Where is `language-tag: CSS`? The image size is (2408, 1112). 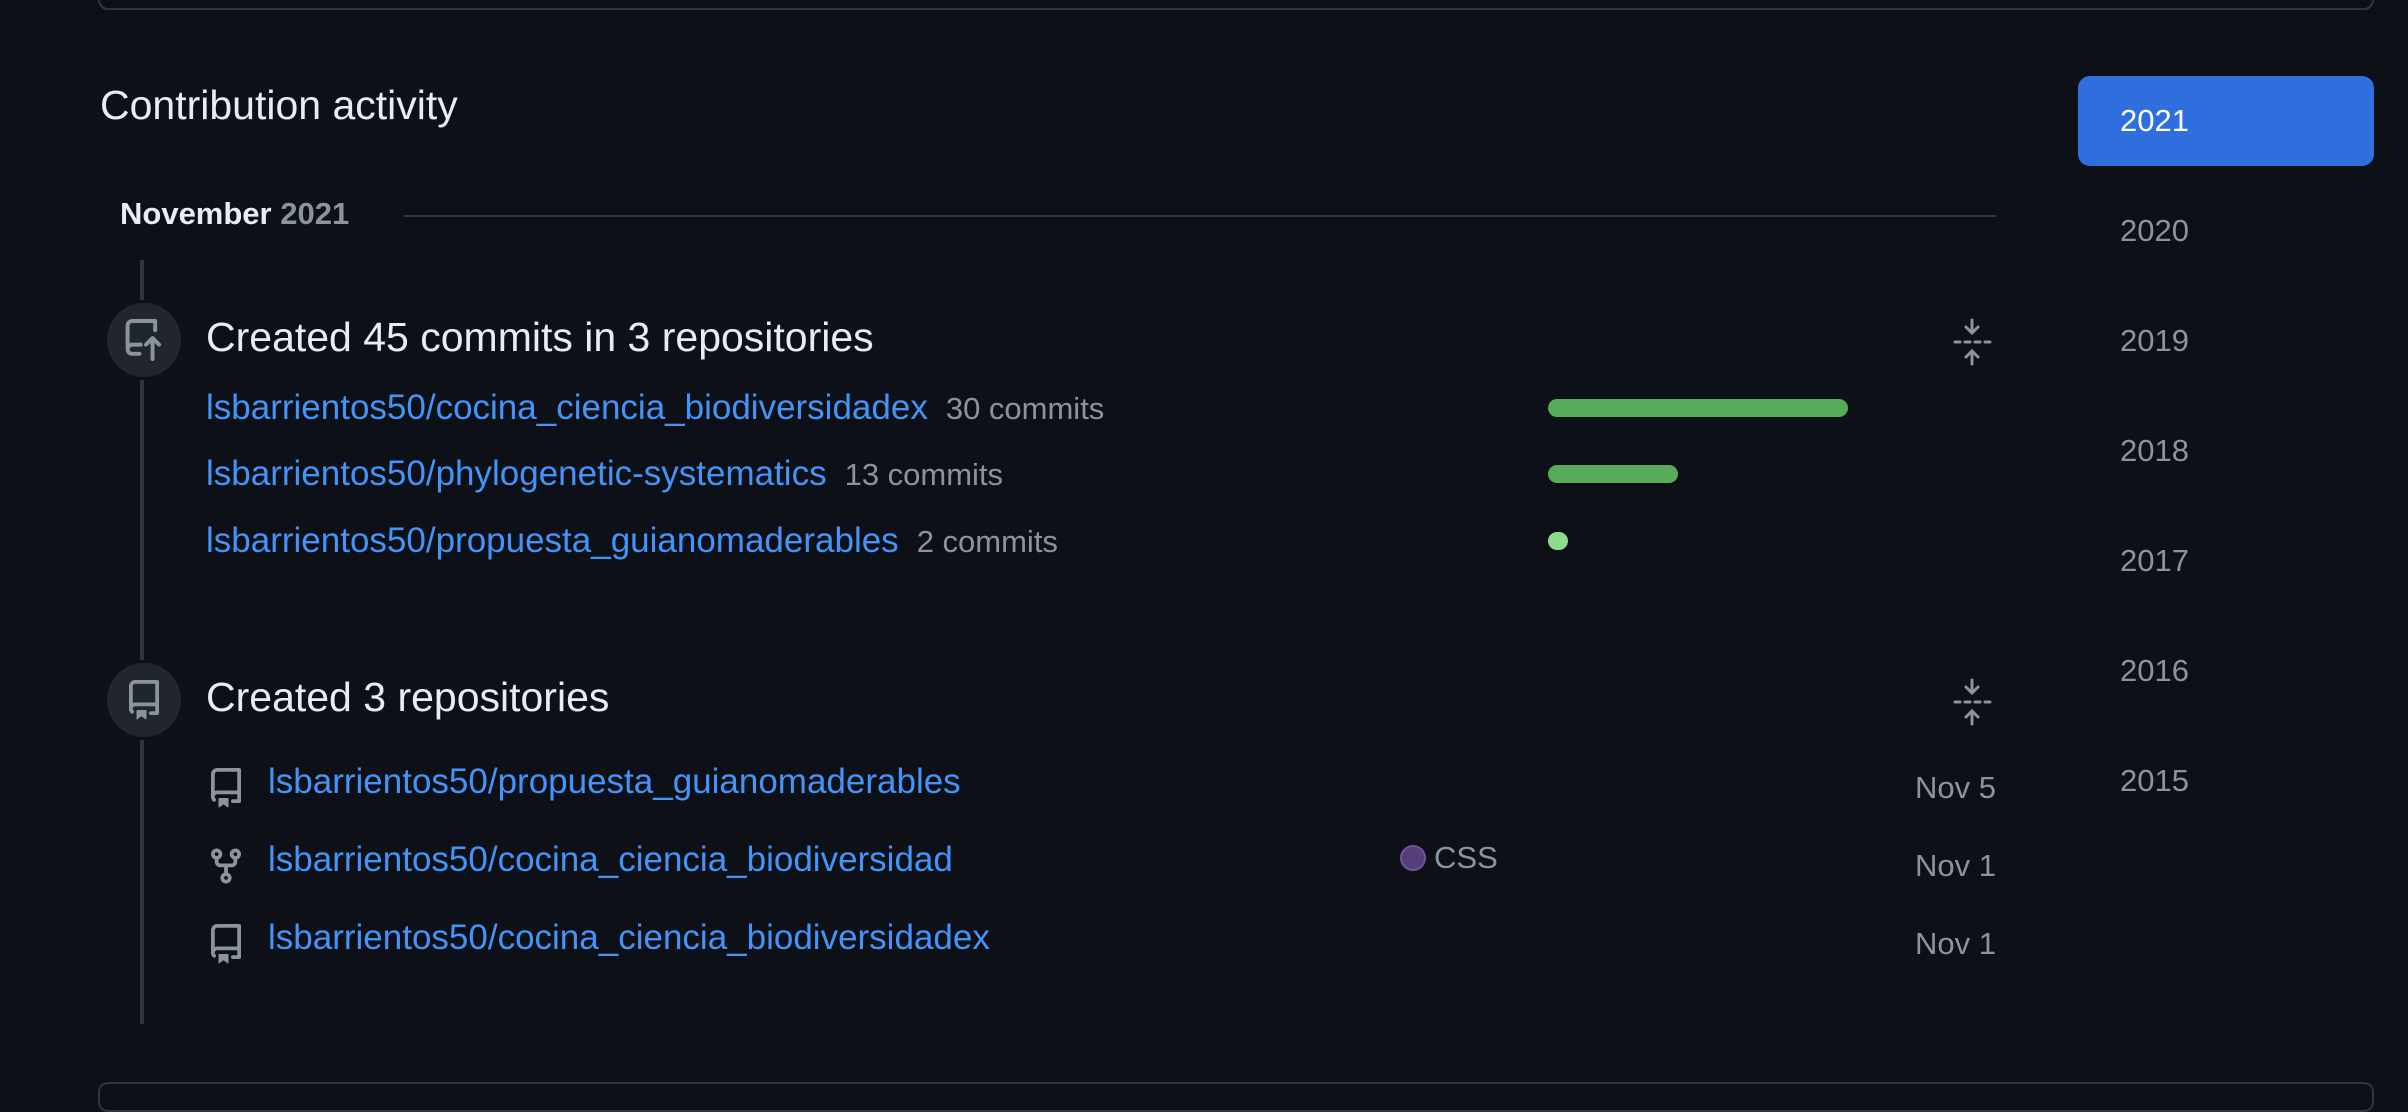
language-tag: CSS is located at coordinates (1449, 858).